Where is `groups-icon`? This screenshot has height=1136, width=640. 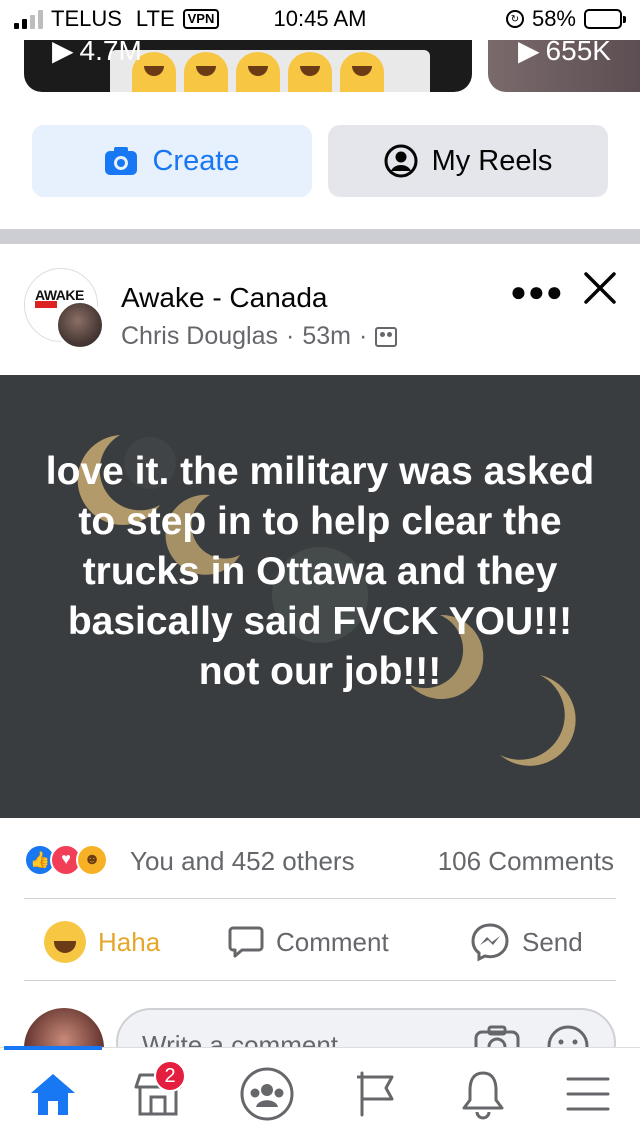
groups-icon is located at coordinates (267, 1094).